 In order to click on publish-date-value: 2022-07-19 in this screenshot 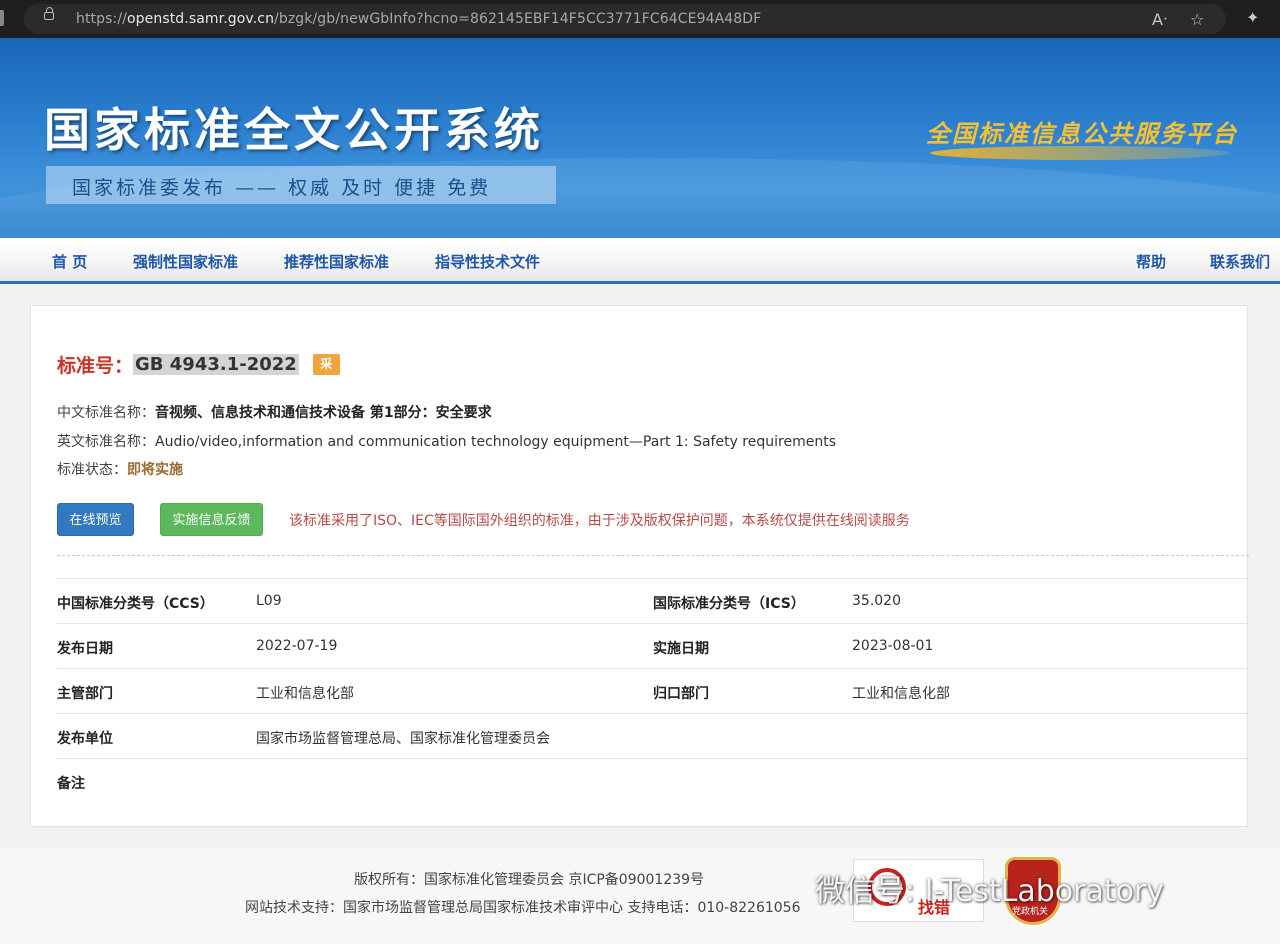, I will do `click(297, 646)`.